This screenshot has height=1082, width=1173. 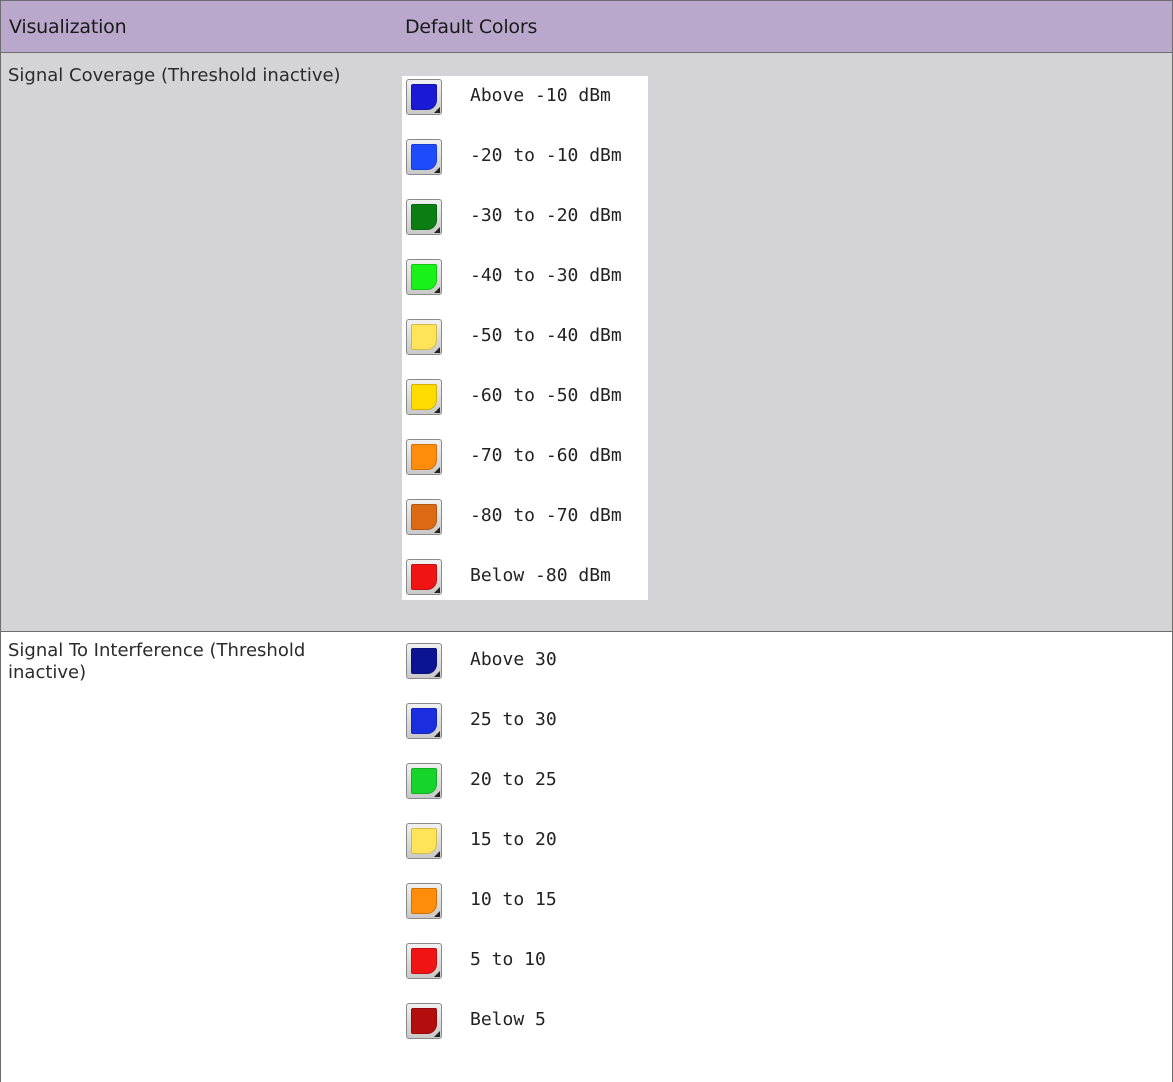 I want to click on legend-item: -70 to -60 dBm, so click(x=525, y=458).